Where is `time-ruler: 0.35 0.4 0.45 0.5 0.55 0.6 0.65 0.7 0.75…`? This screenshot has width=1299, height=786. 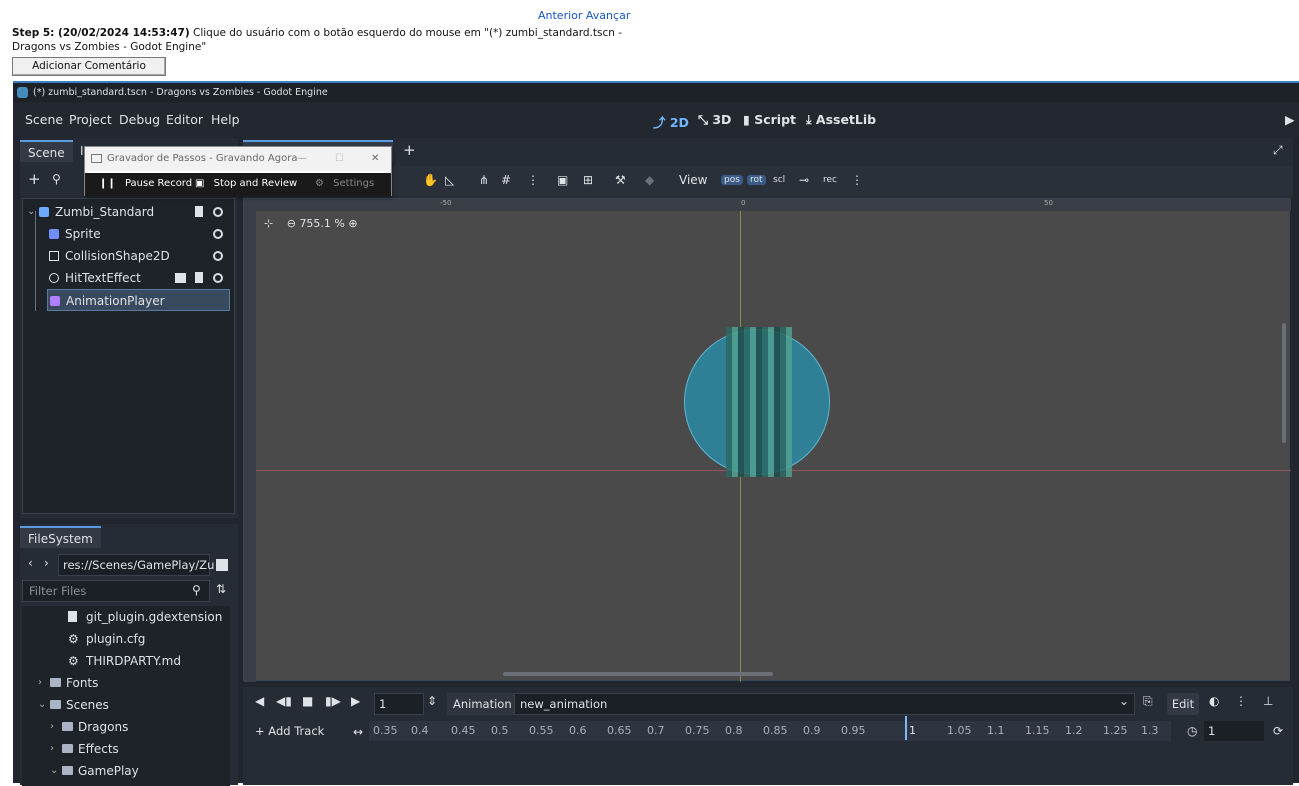
time-ruler: 0.35 0.4 0.45 0.5 0.55 0.6 0.65 0.7 0.75… is located at coordinates (770, 731).